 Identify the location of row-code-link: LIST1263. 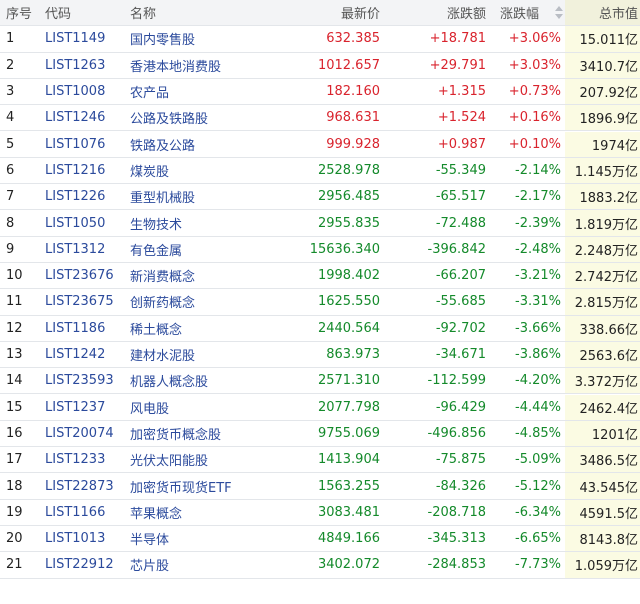
(82, 65).